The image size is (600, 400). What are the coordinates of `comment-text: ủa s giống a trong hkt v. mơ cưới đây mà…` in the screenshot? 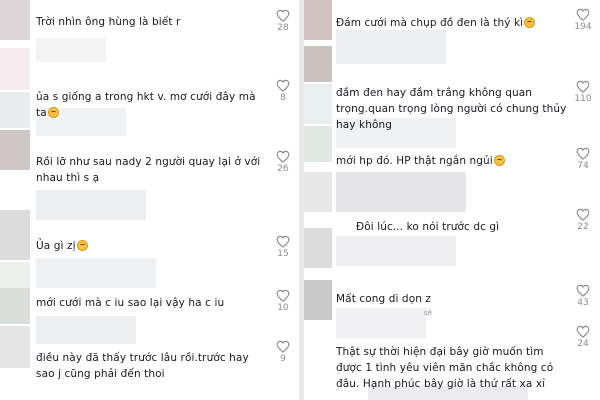 It's located at (146, 105).